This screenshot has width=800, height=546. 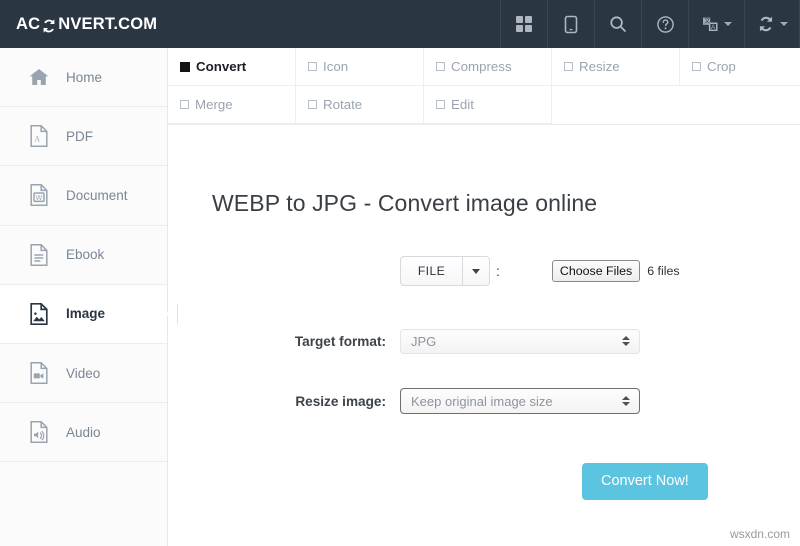 I want to click on resize-label: Resize image:, so click(x=340, y=401).